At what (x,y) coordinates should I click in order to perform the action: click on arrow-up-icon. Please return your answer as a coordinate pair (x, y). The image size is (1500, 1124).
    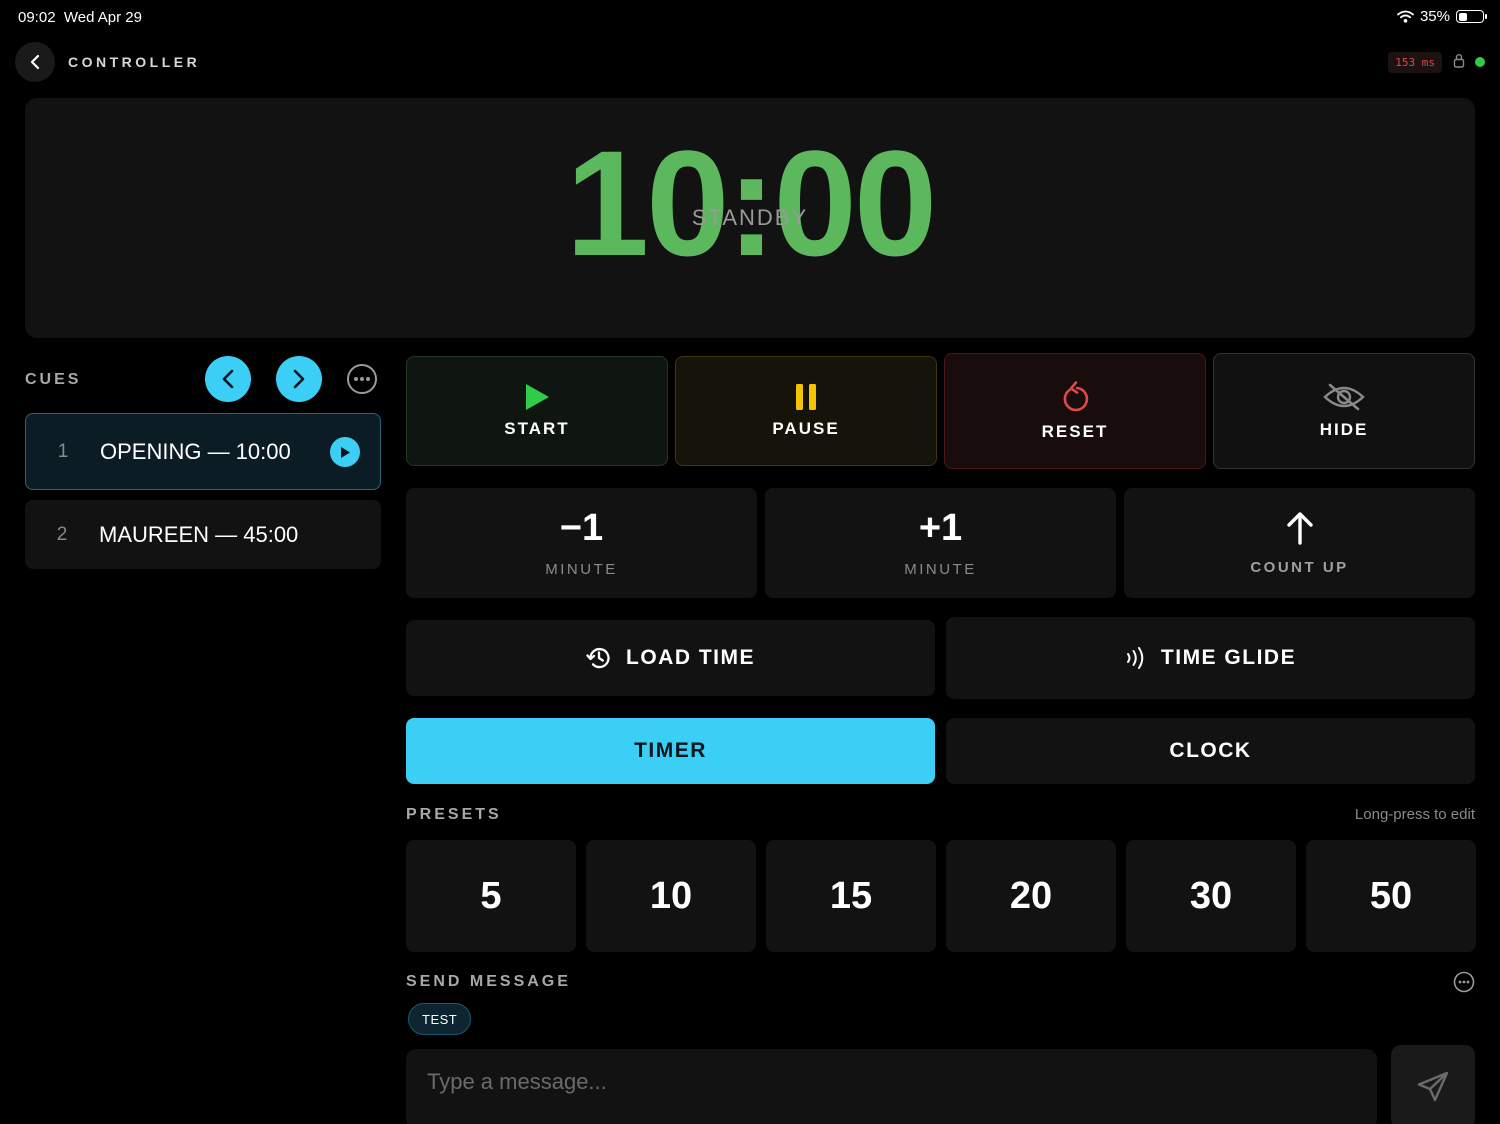
    Looking at the image, I should click on (1299, 528).